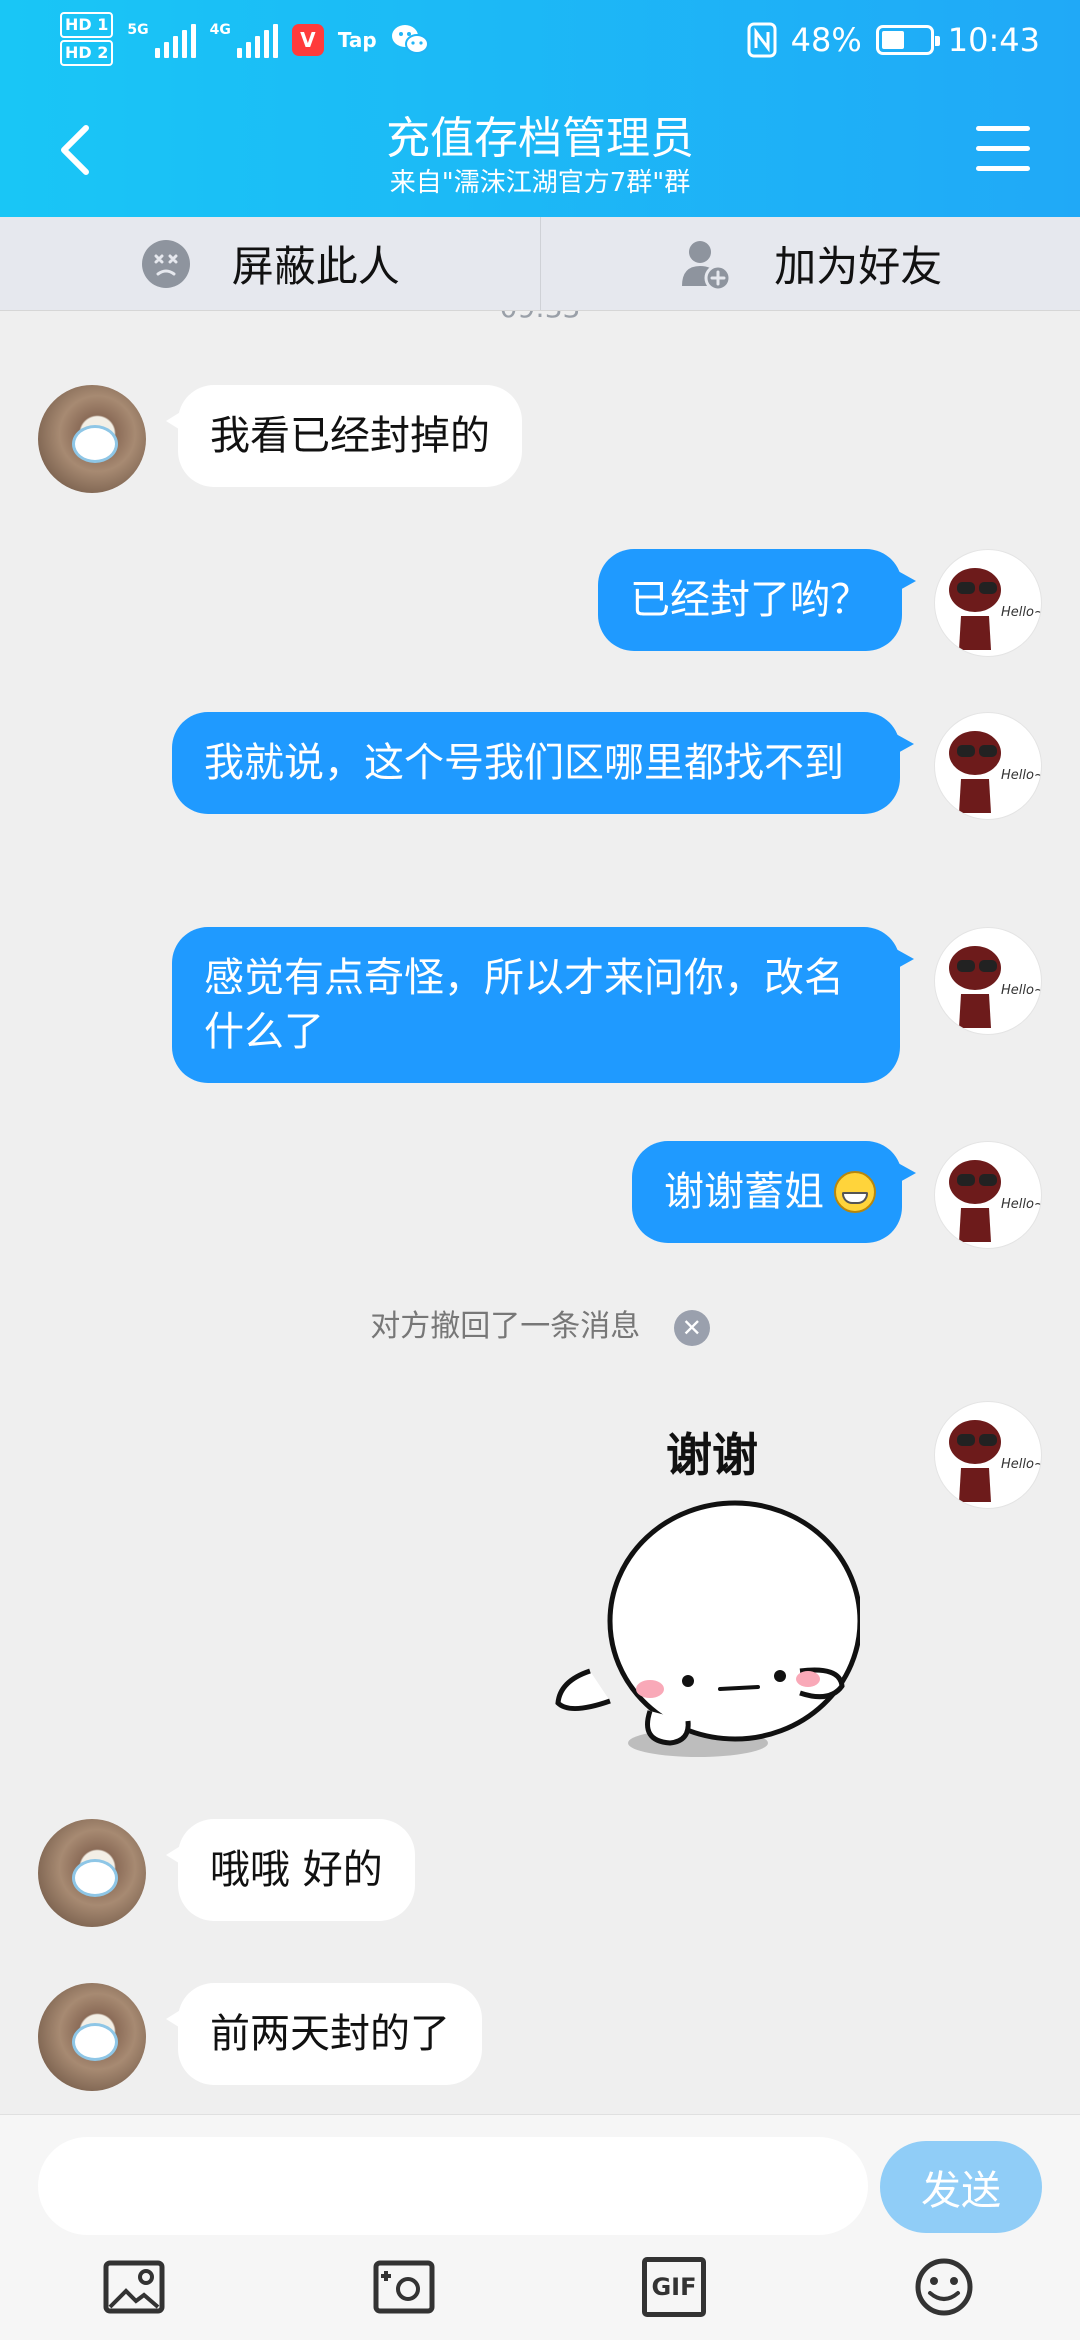  Describe the element at coordinates (344, 436) in the screenshot. I see `incoming-message: 我看已经封掉的` at that location.